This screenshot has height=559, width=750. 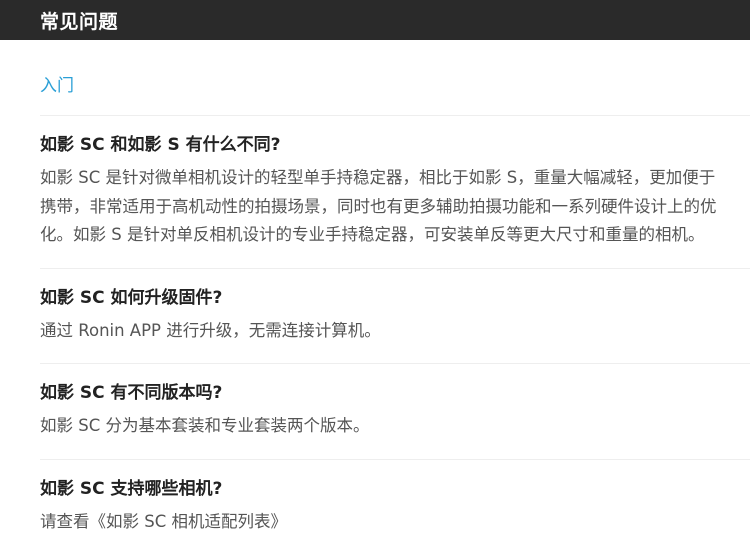 I want to click on category-tab-intro: 入门, so click(x=395, y=77).